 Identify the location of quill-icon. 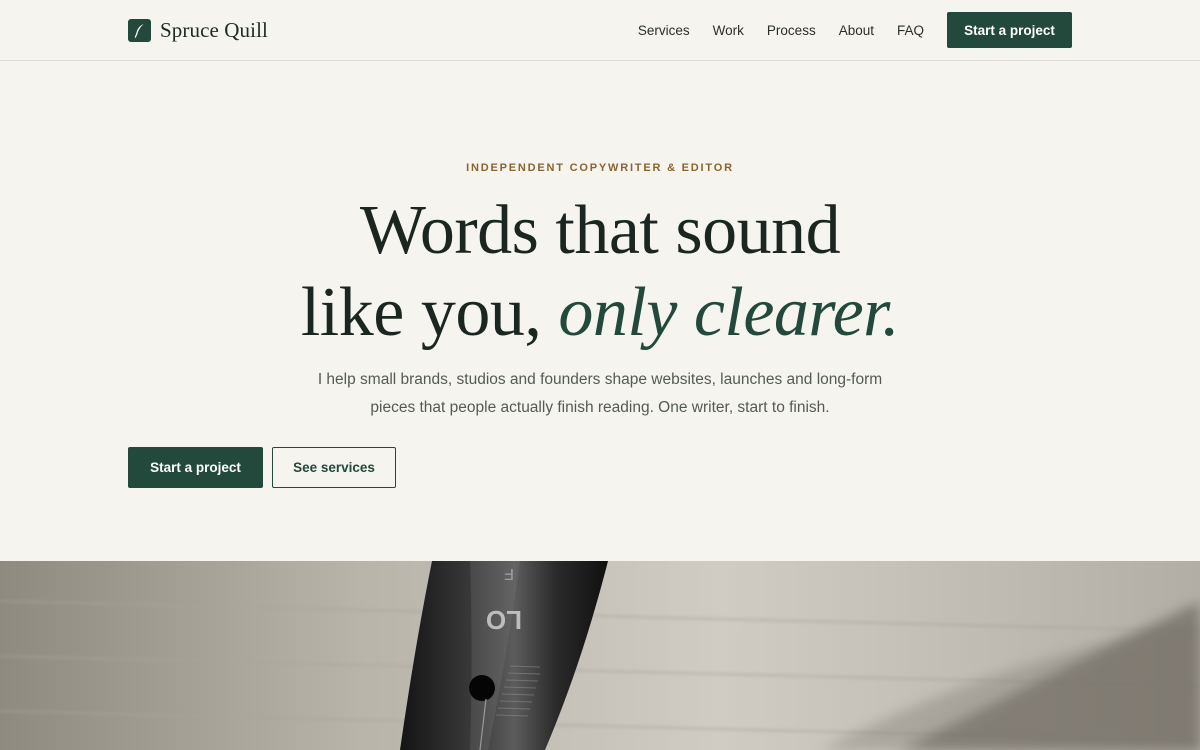
(139, 30).